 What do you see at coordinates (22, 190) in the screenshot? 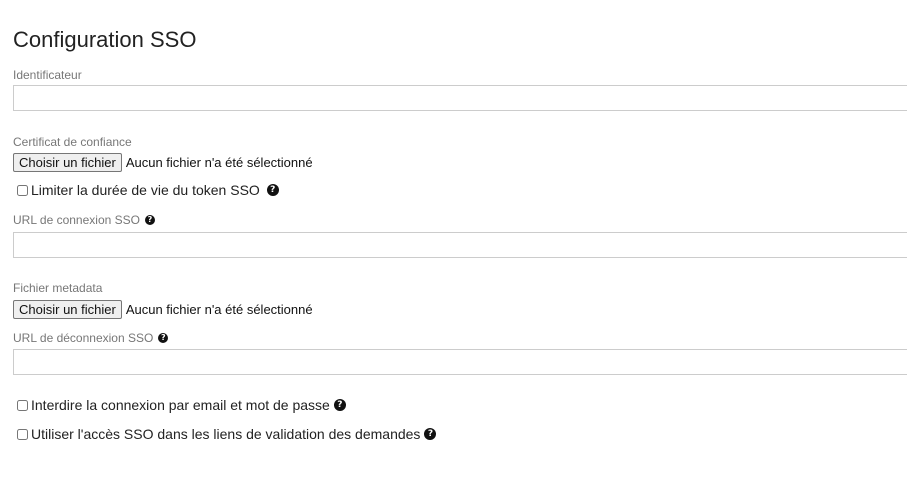
I see `limit-token-checkbox` at bounding box center [22, 190].